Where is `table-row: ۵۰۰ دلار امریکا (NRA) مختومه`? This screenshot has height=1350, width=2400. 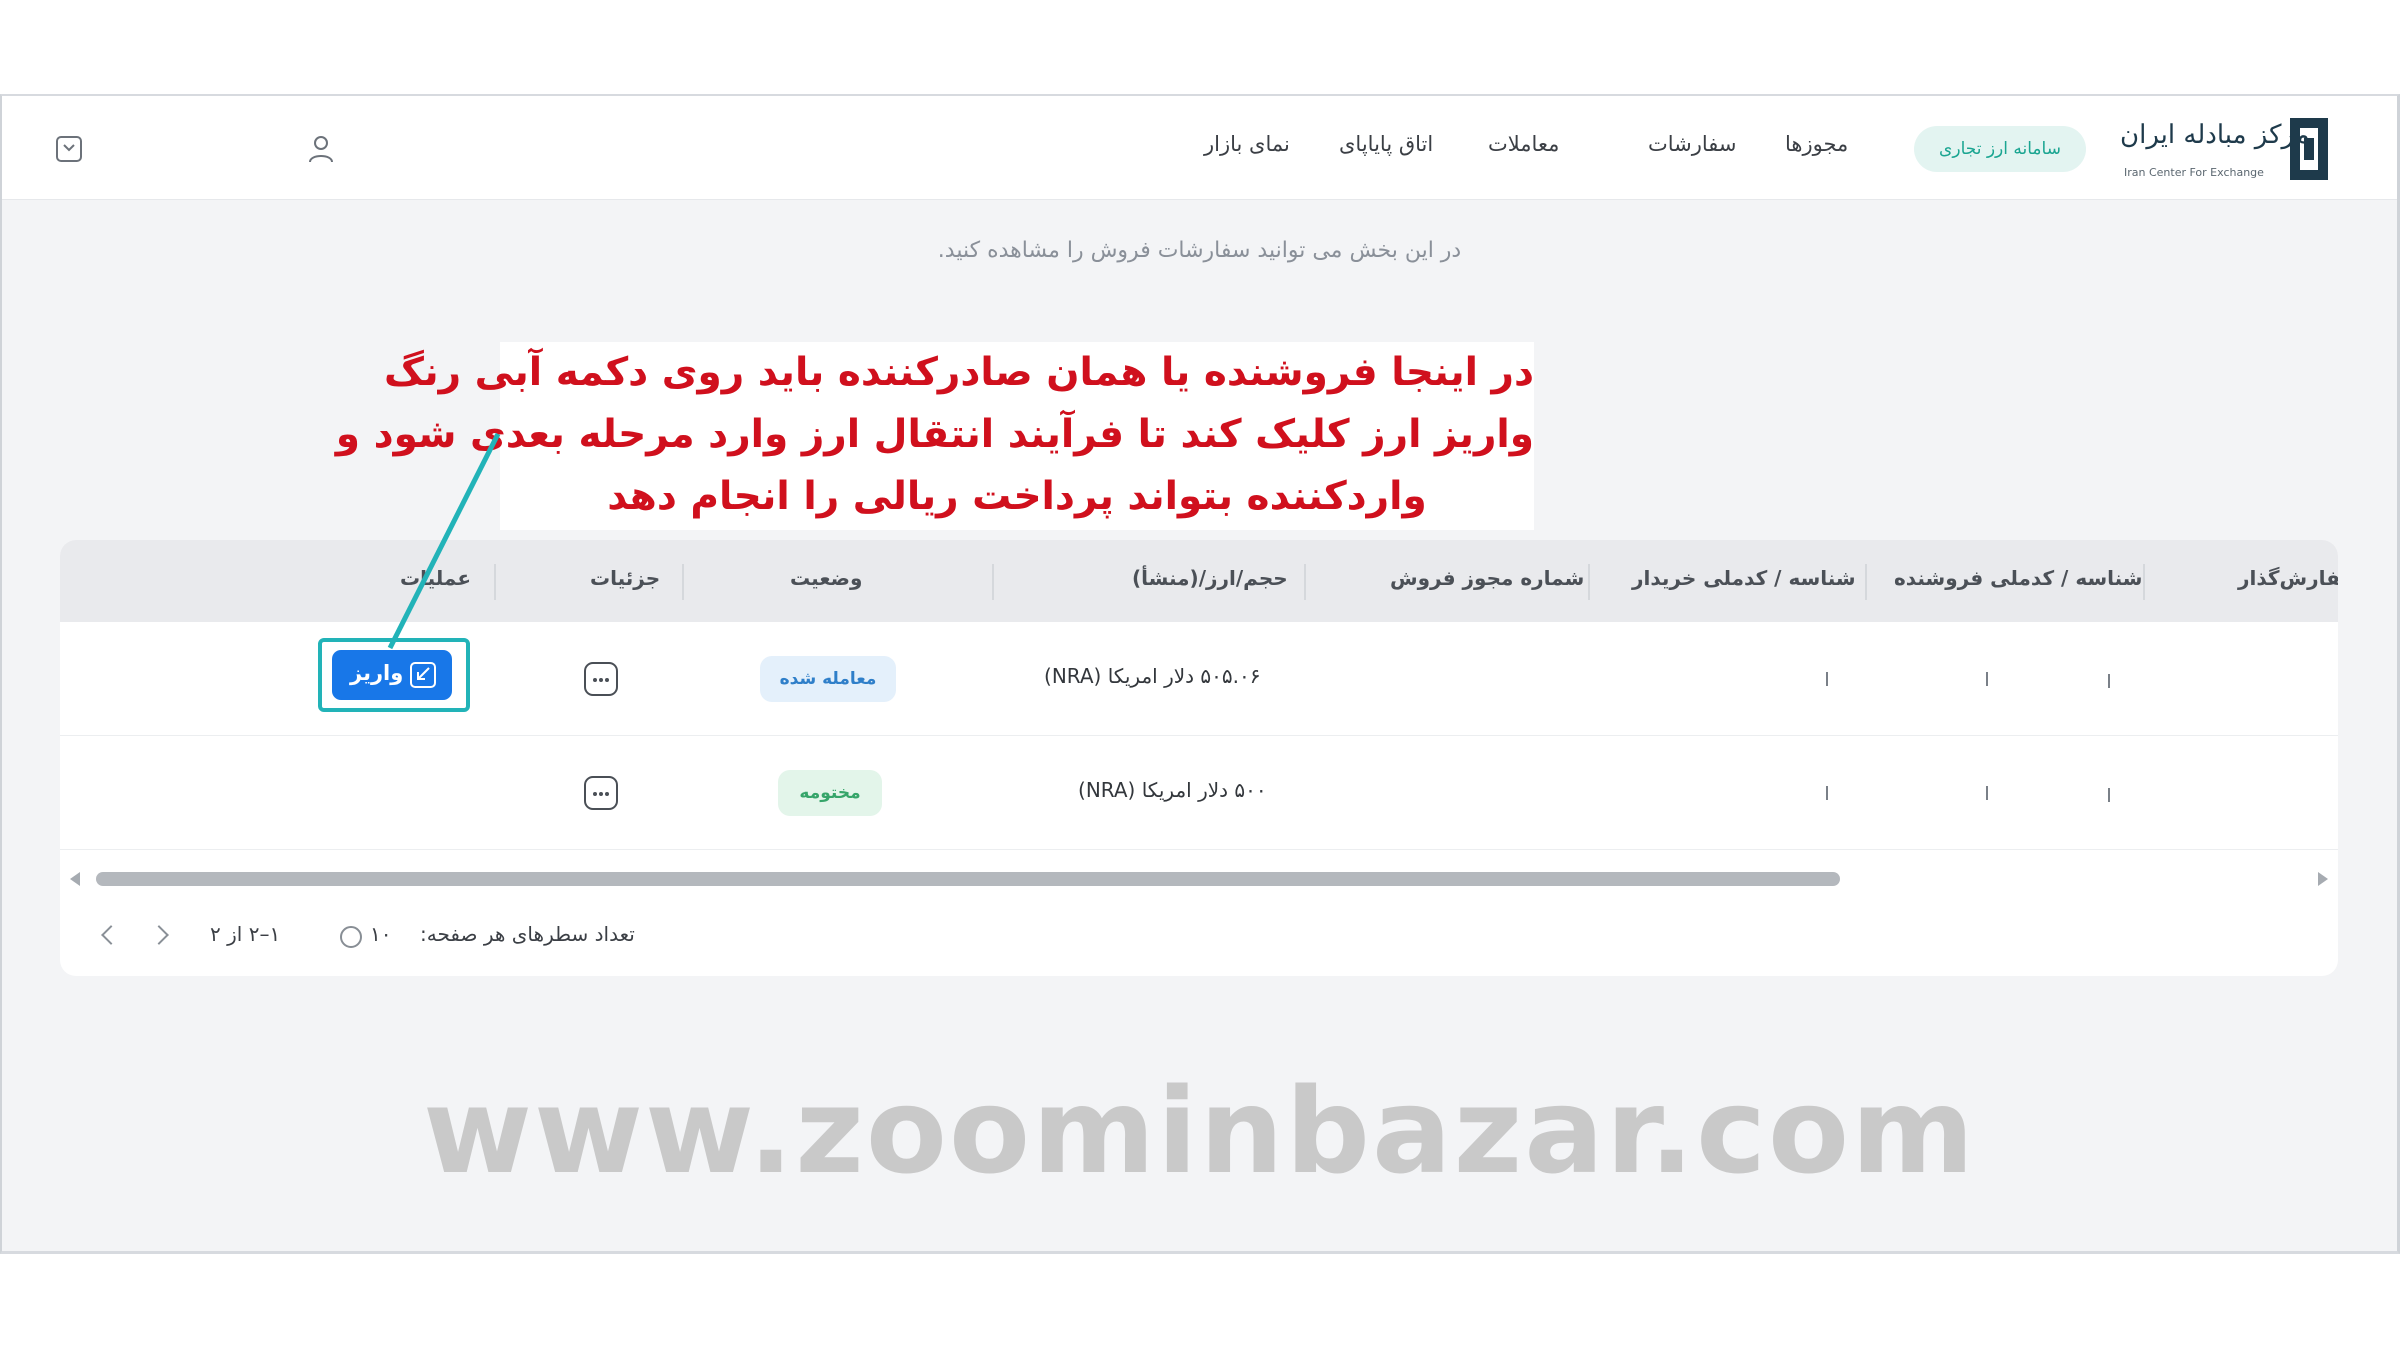
table-row: ۵۰۰ دلار امریکا (NRA) مختومه is located at coordinates (1199, 793).